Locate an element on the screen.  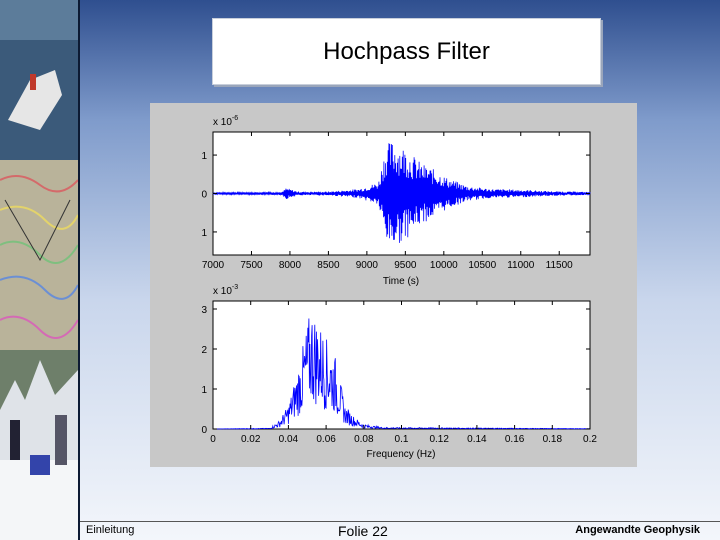
x-tick-label: 8000 is located at coordinates (290, 265).